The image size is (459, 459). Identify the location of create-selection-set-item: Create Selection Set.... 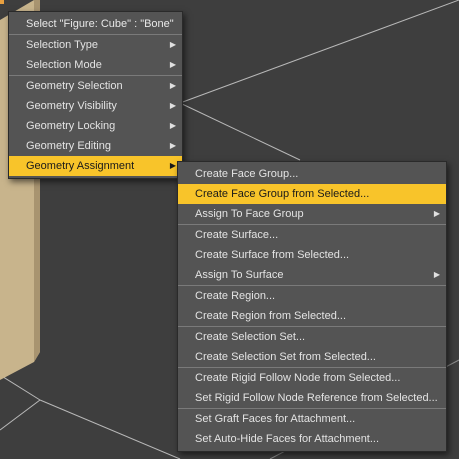
(312, 337).